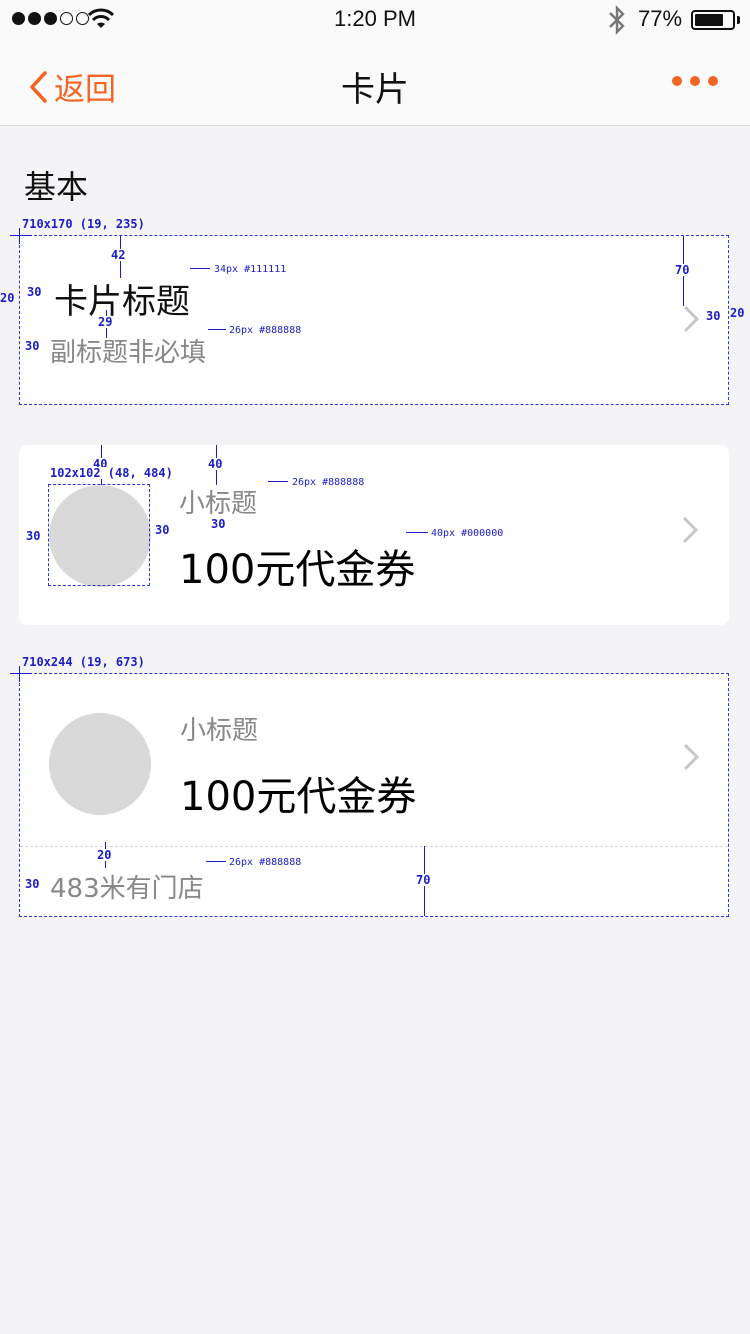 Image resolution: width=750 pixels, height=1334 pixels. I want to click on navigation-bar: 返回 卡片, so click(375, 83).